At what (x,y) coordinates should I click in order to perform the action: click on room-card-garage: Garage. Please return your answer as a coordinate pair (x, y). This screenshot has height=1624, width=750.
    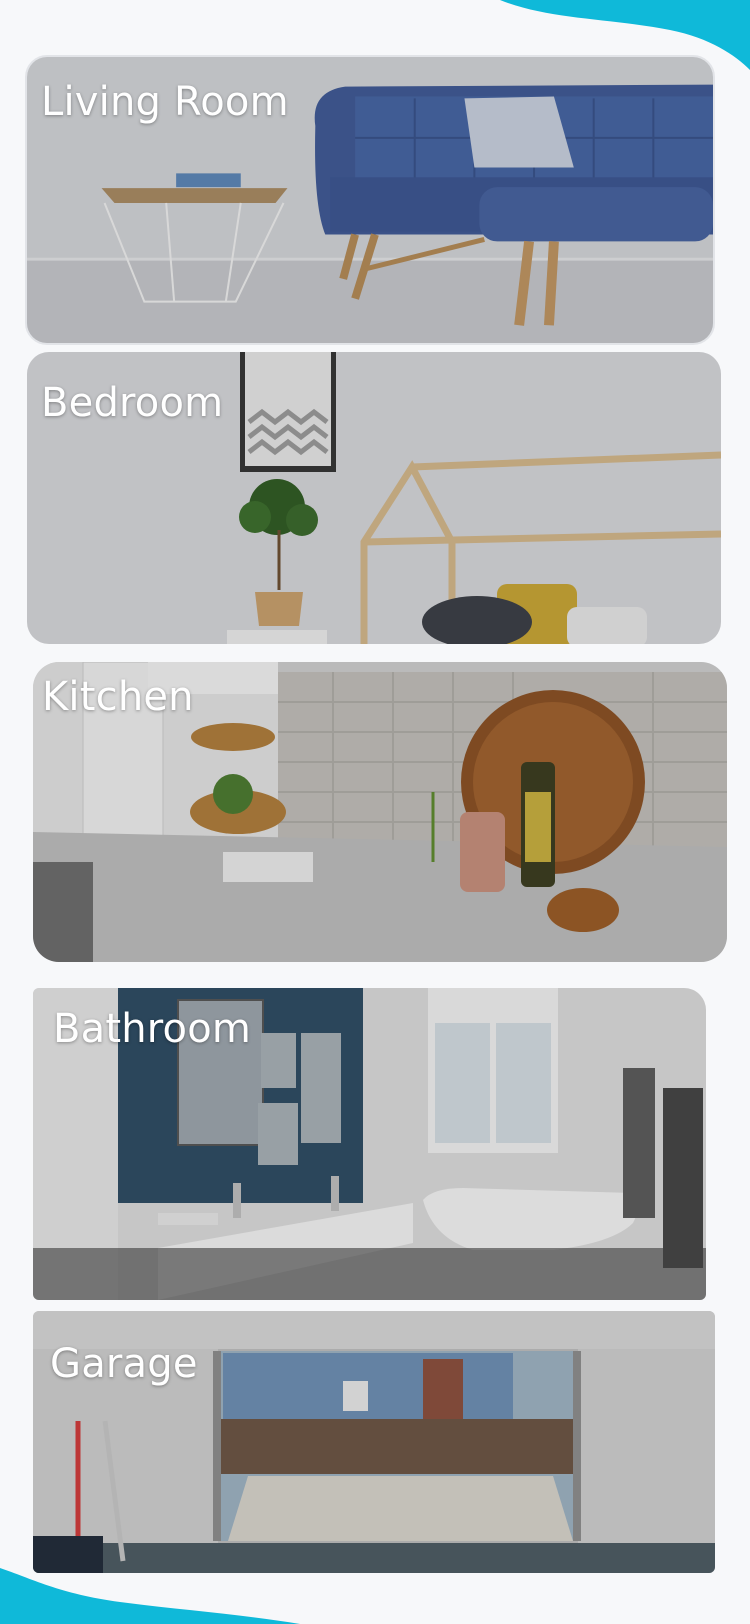
    Looking at the image, I should click on (374, 1442).